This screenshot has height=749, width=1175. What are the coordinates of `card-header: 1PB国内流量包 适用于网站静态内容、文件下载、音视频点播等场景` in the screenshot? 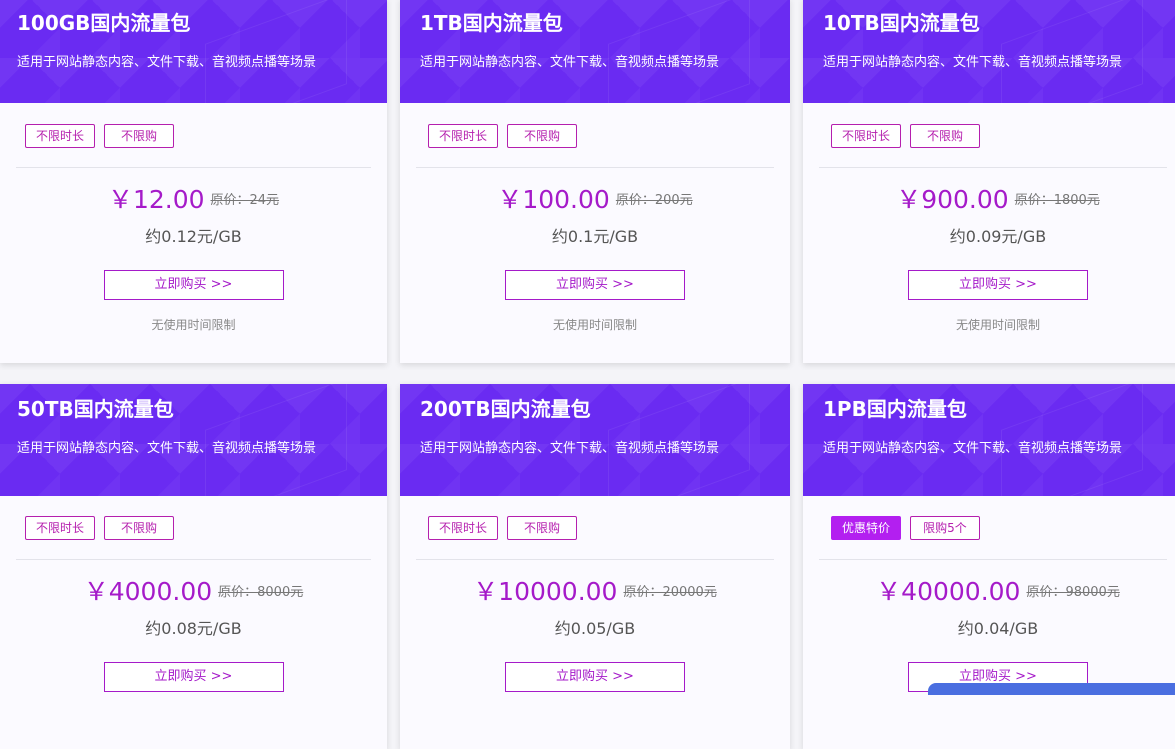 It's located at (989, 440).